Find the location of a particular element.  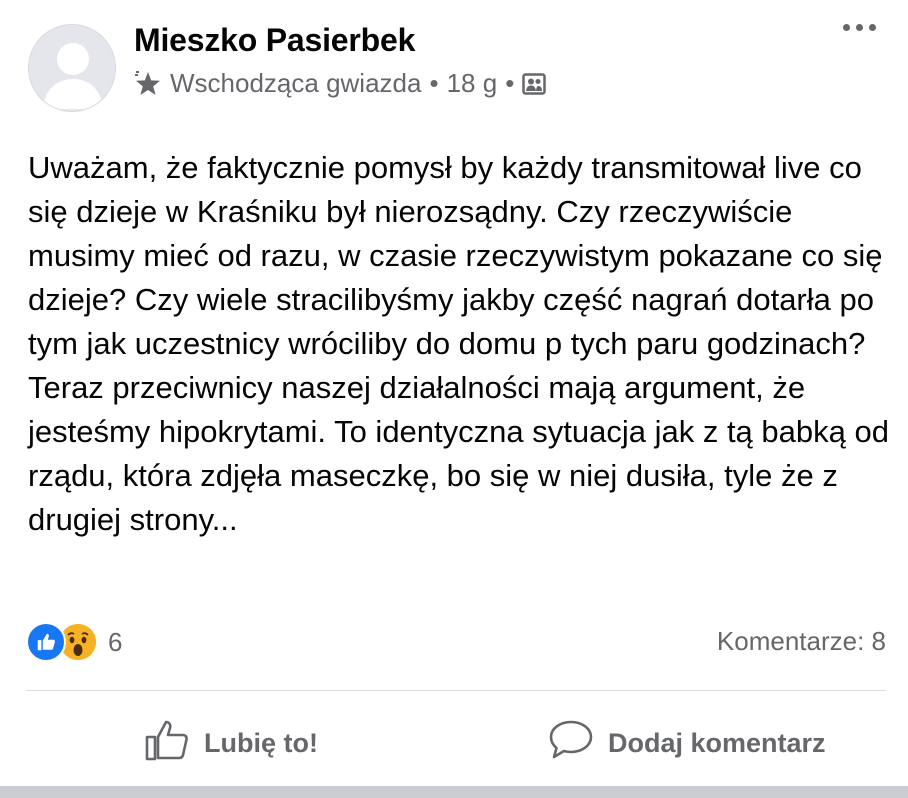

default-avatar-icon is located at coordinates (72, 68).